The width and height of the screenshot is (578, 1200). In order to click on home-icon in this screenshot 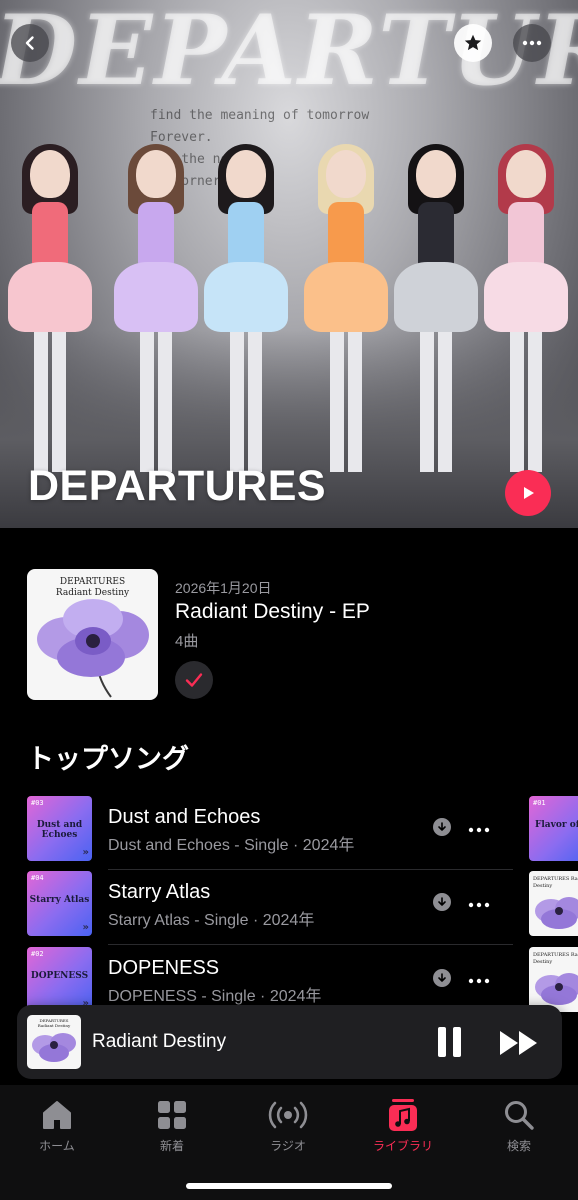, I will do `click(57, 1115)`.